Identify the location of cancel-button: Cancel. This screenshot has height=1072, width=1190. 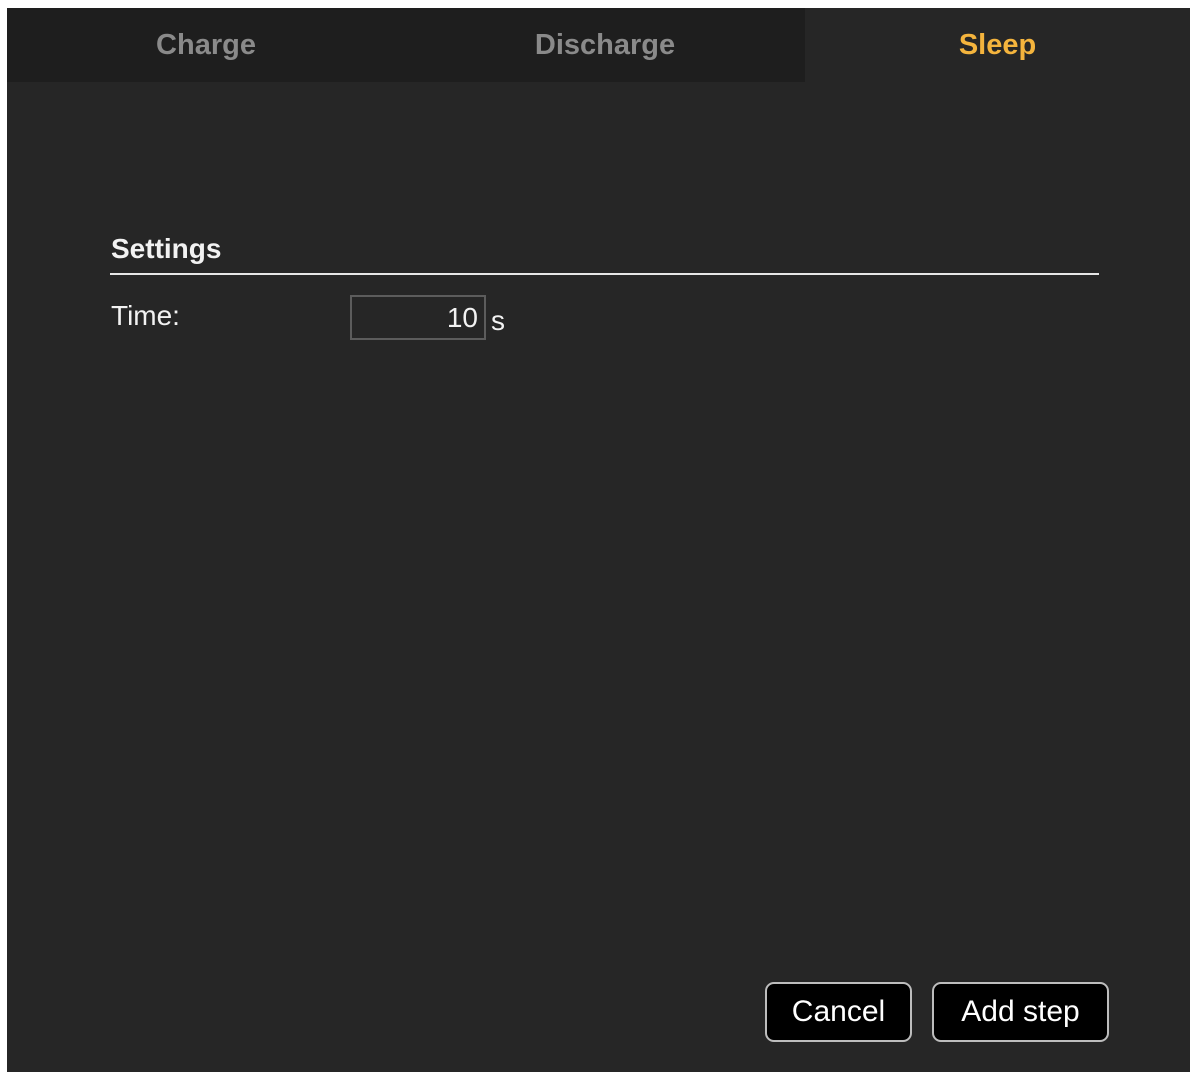
(838, 1012).